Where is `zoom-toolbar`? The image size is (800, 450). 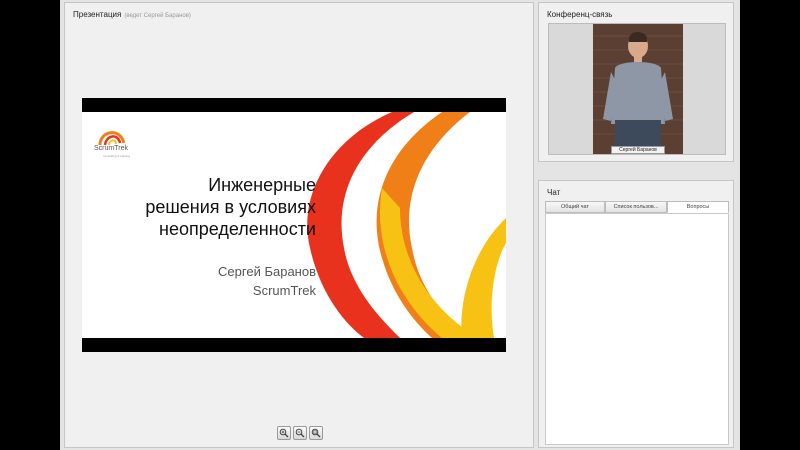 zoom-toolbar is located at coordinates (300, 433).